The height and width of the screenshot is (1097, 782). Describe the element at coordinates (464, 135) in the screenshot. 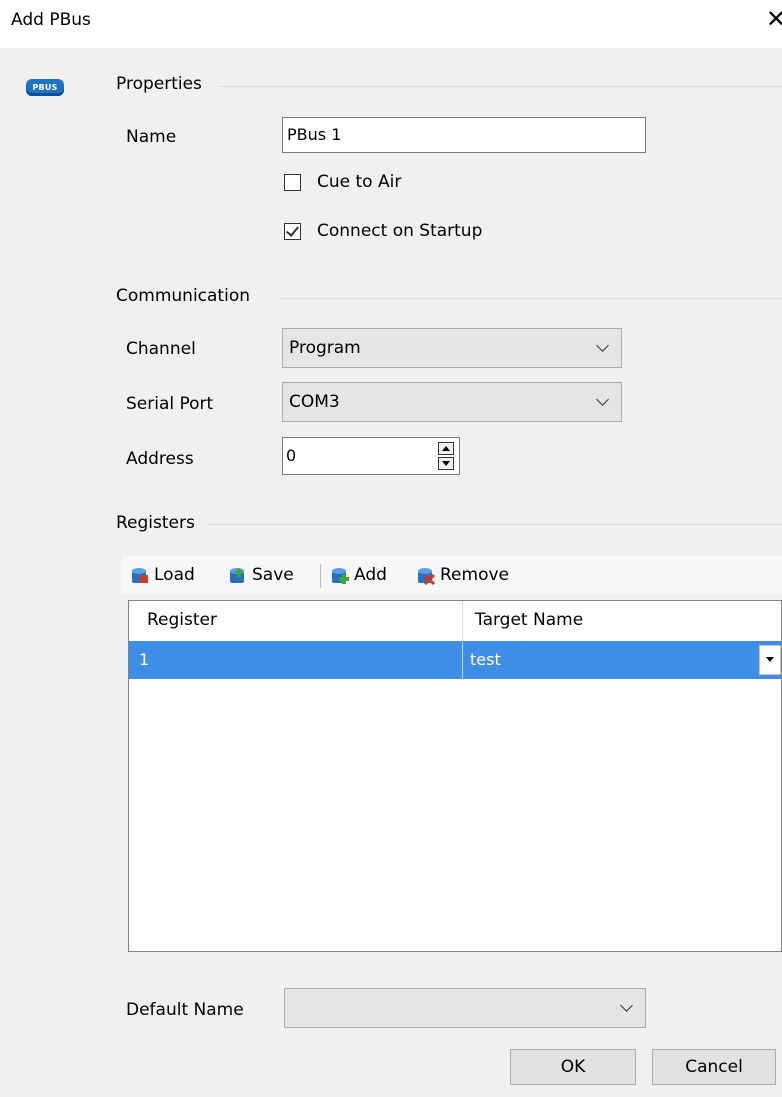

I see `name-input: PBus 1` at that location.